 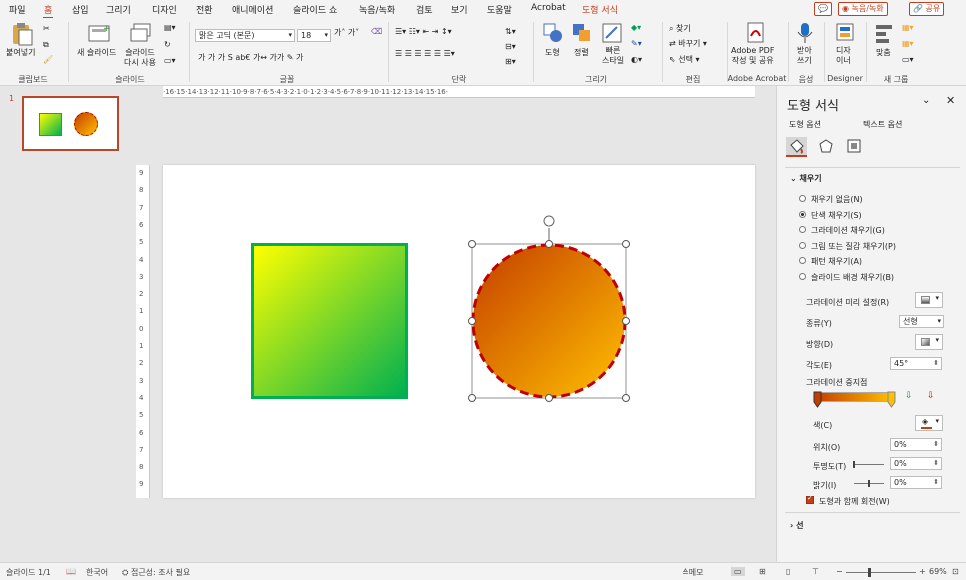 What do you see at coordinates (346, 32) in the screenshot?
I see `grow-font-icon: 가˄ 가˅` at bounding box center [346, 32].